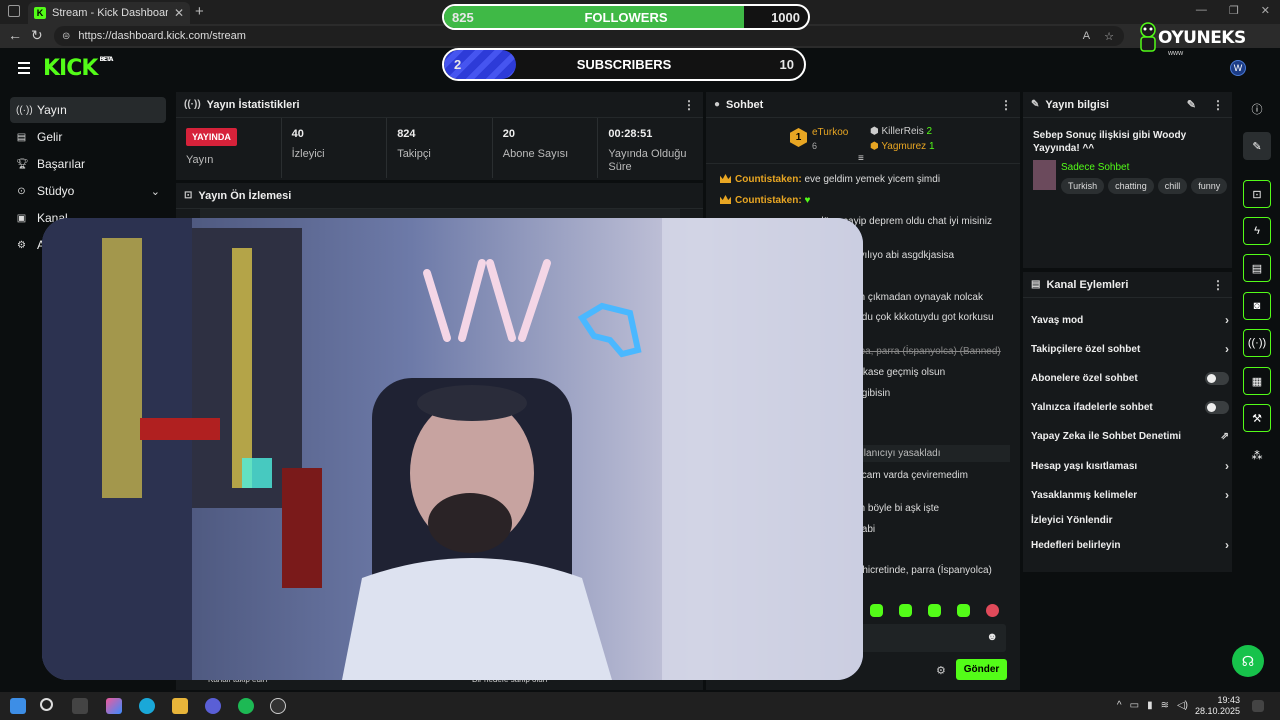 The width and height of the screenshot is (1280, 720). What do you see at coordinates (1209, 186) in the screenshot?
I see `tag: funny` at bounding box center [1209, 186].